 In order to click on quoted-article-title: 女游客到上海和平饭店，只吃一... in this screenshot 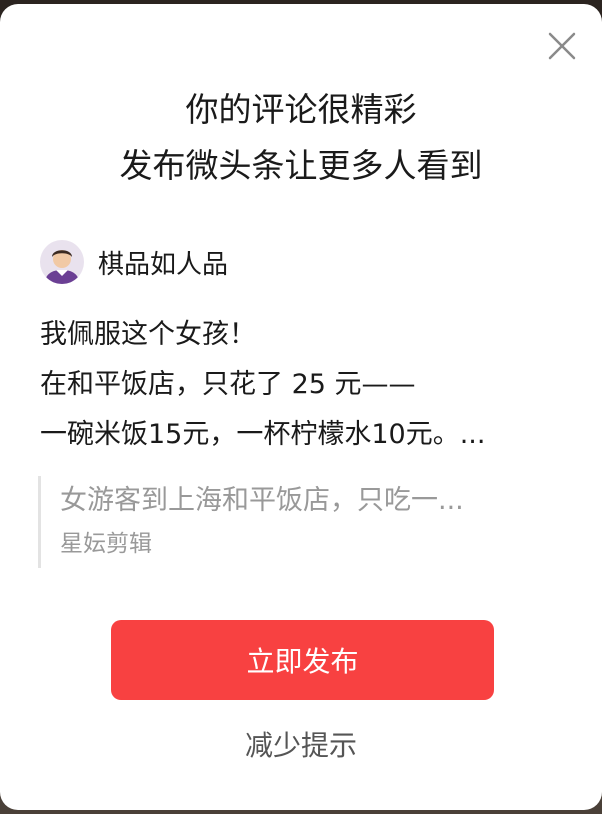, I will do `click(262, 500)`.